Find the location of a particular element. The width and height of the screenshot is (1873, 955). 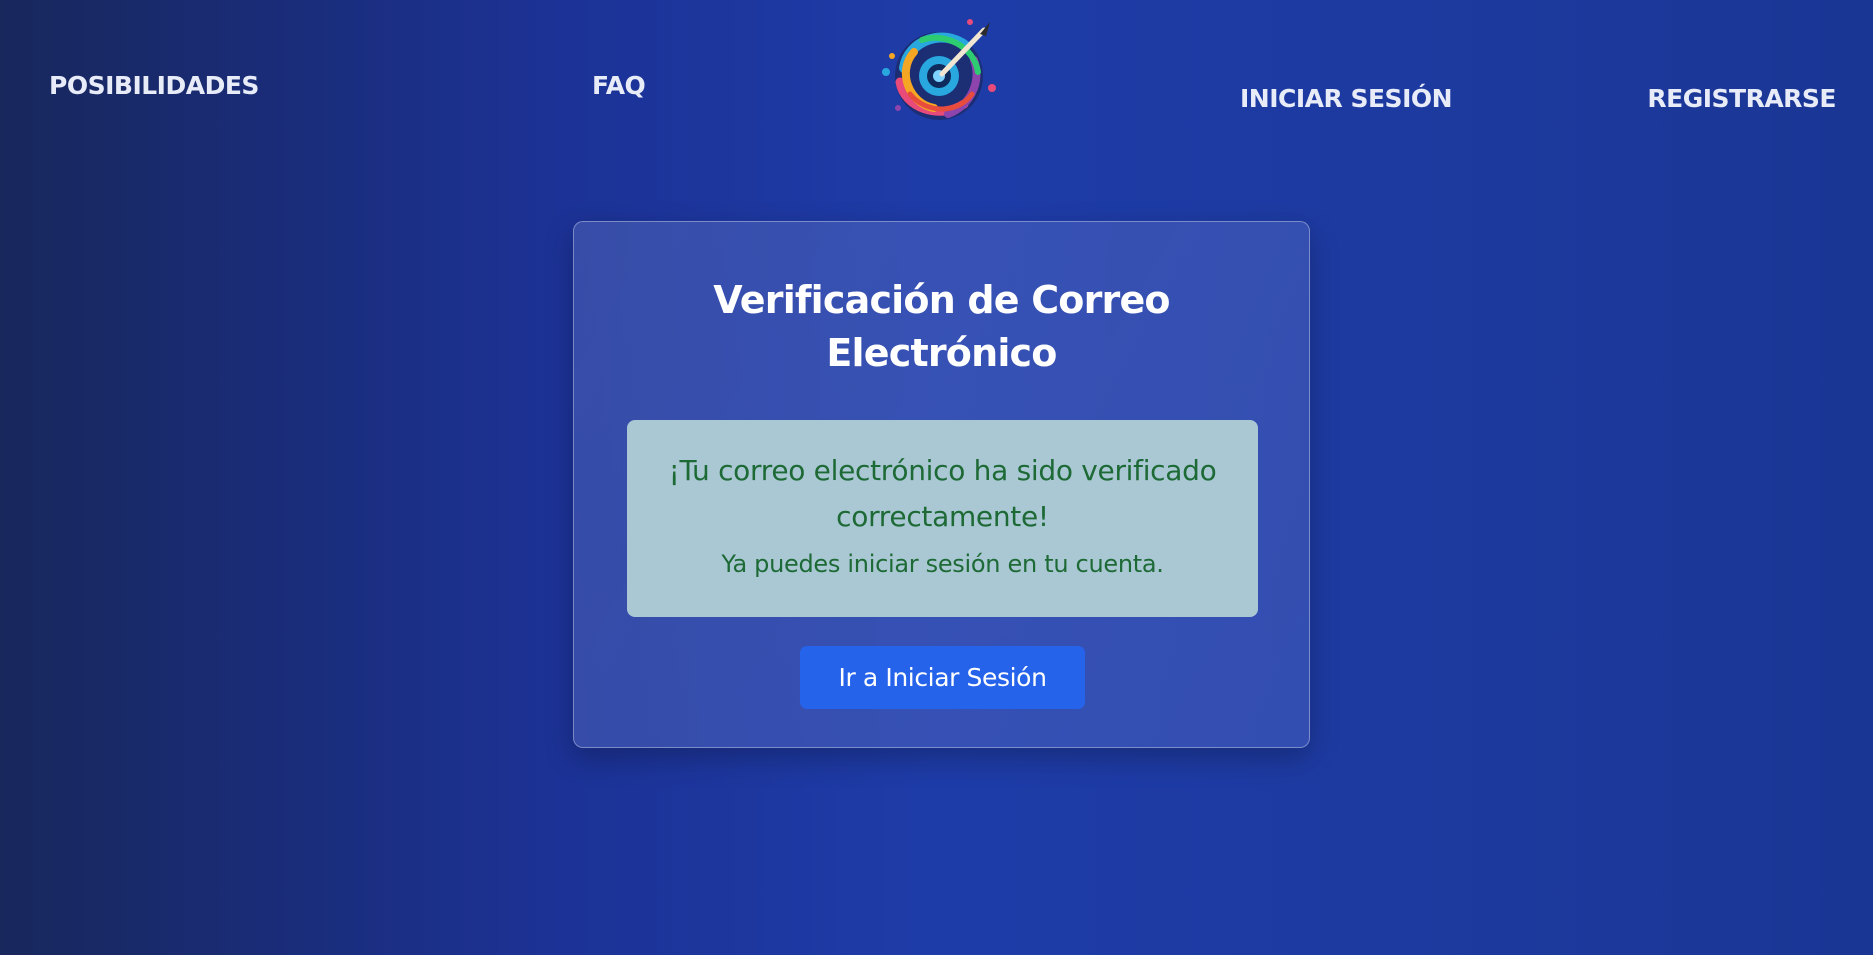

page-title: Verificación de Correo Electrónico is located at coordinates (941, 326).